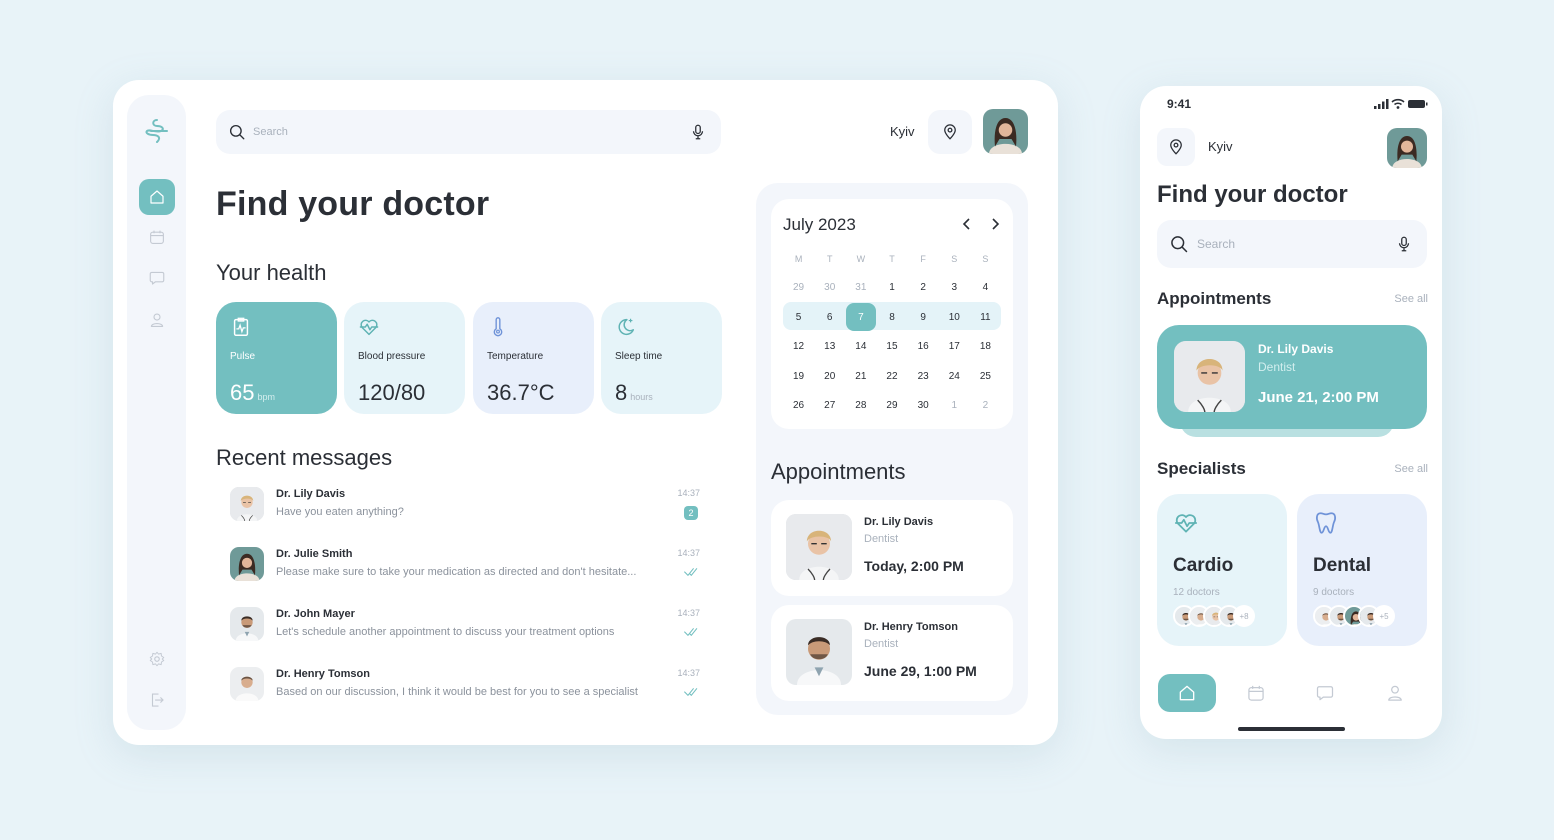 The width and height of the screenshot is (1554, 840). Describe the element at coordinates (243, 356) in the screenshot. I see `metric-label: Pulse` at that location.